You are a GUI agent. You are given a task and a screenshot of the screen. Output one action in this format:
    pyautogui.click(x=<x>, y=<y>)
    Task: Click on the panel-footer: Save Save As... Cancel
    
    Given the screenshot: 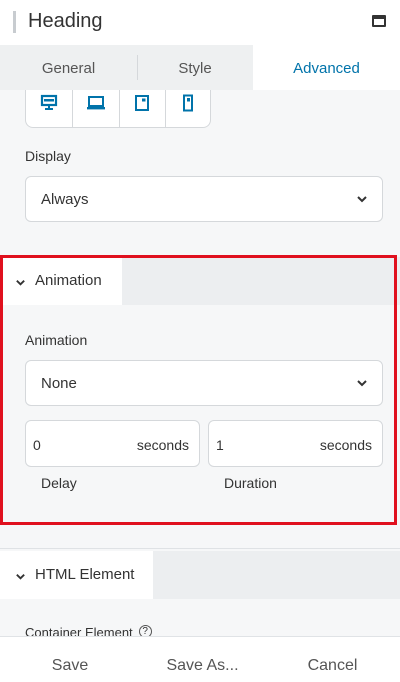 What is the action you would take?
    pyautogui.click(x=200, y=659)
    